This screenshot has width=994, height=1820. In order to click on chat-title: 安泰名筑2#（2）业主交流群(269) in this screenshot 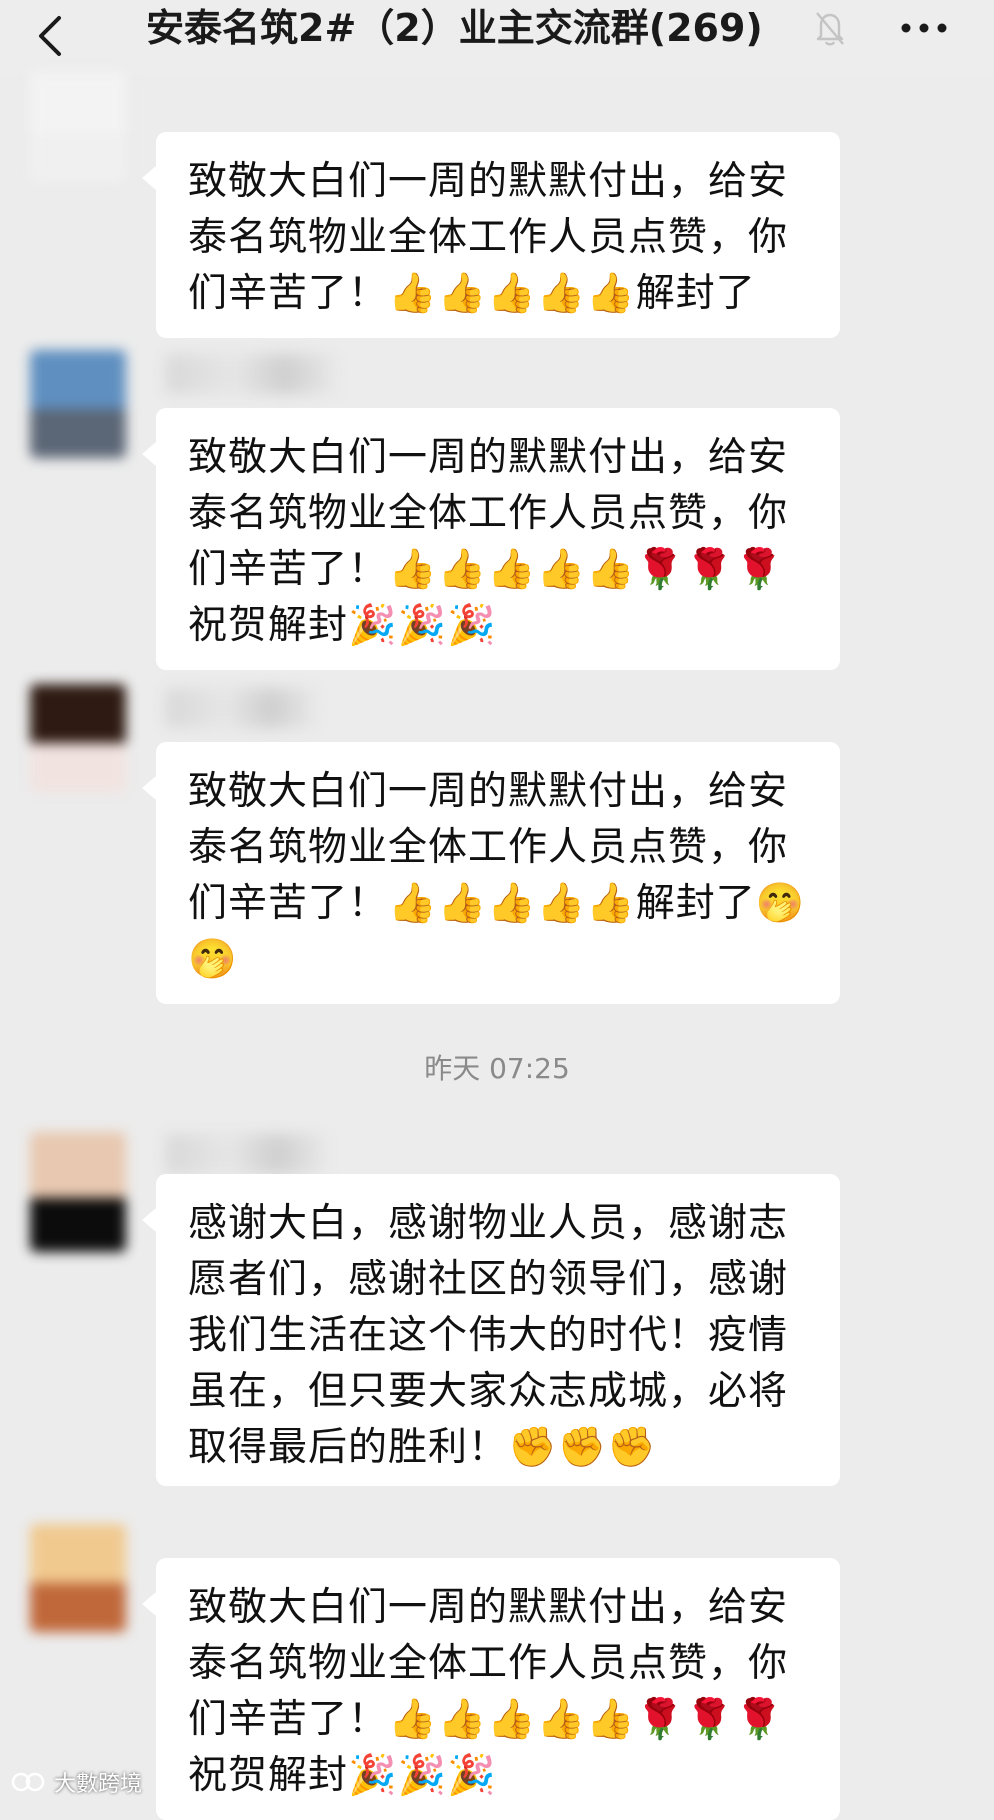, I will do `click(454, 28)`.